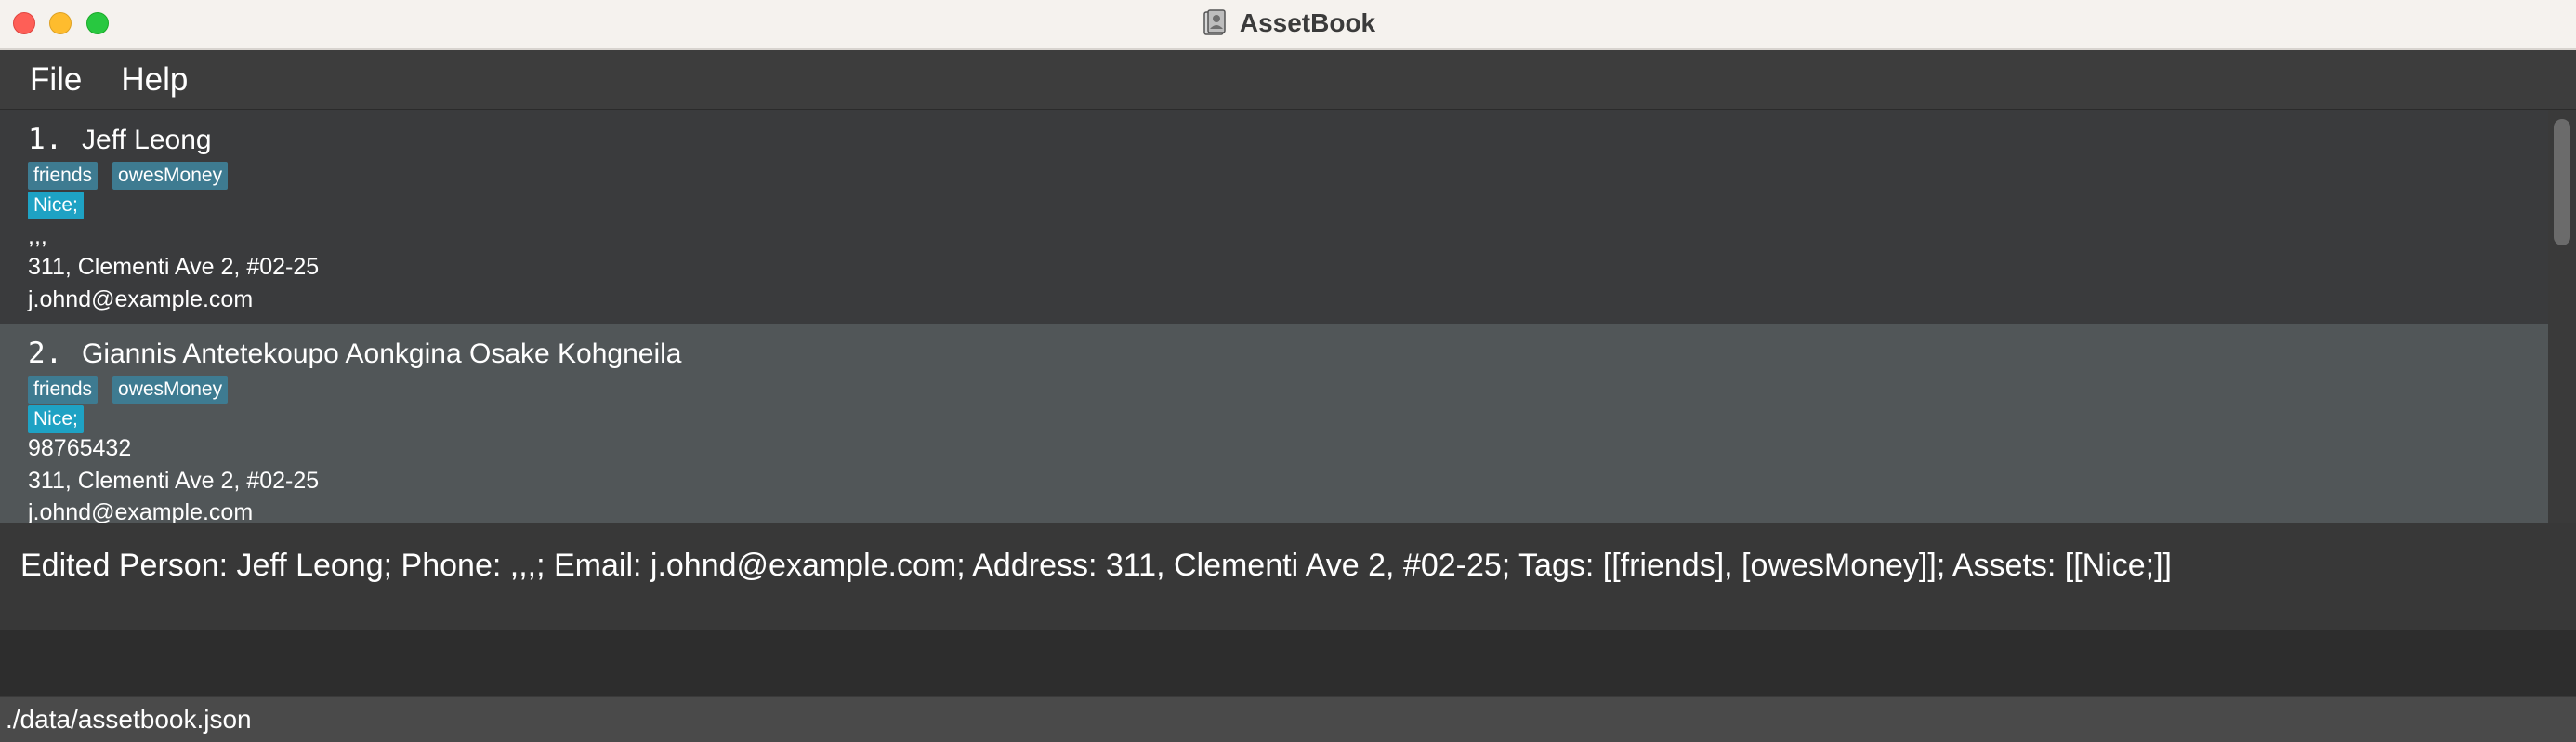 This screenshot has height=742, width=2576. I want to click on window-title: AssetBook, so click(1307, 22).